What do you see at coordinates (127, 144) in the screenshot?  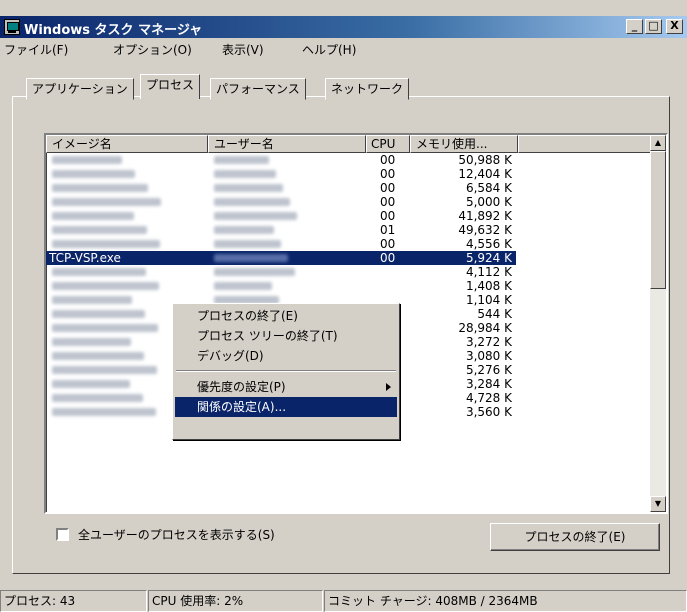 I see `column-image-name: イメージ名` at bounding box center [127, 144].